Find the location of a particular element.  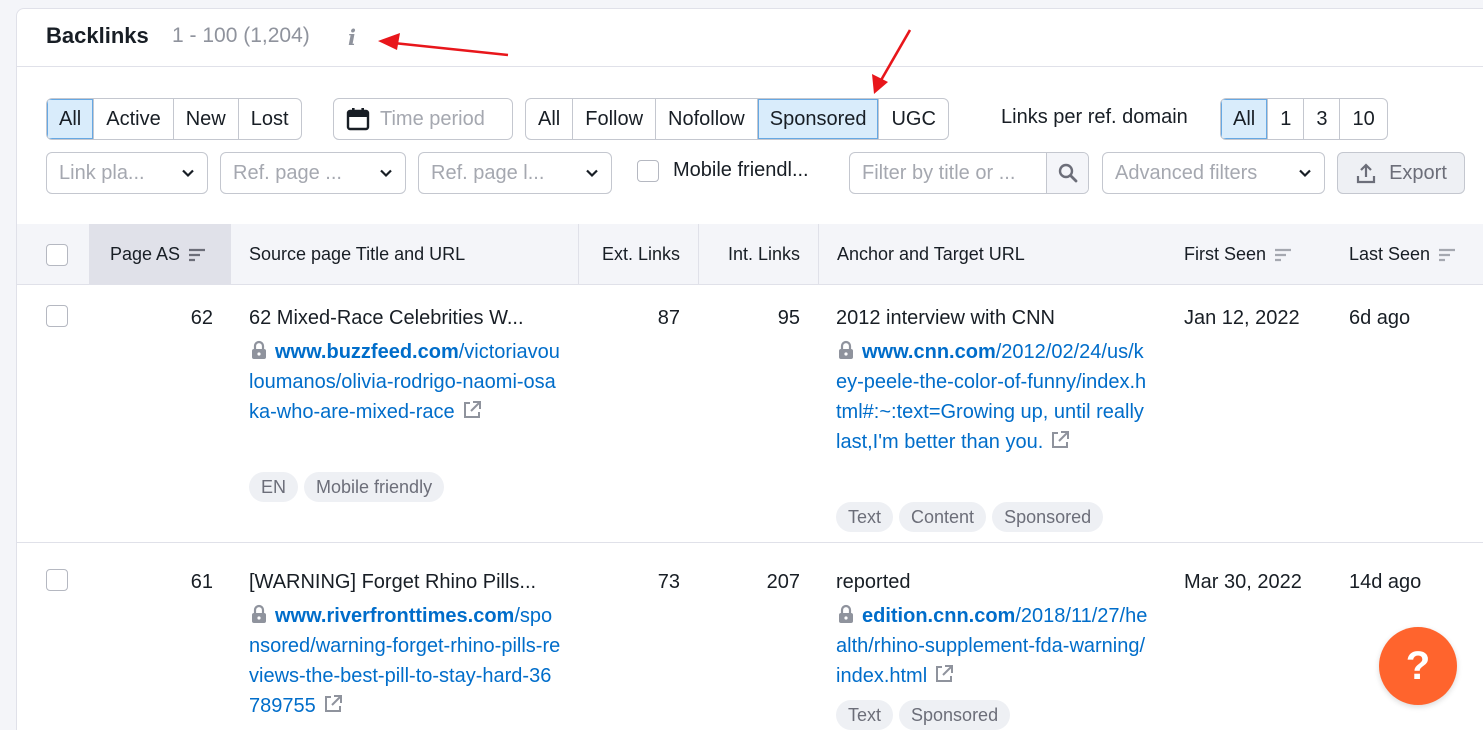

ext-links-value: 73 is located at coordinates (668, 582).